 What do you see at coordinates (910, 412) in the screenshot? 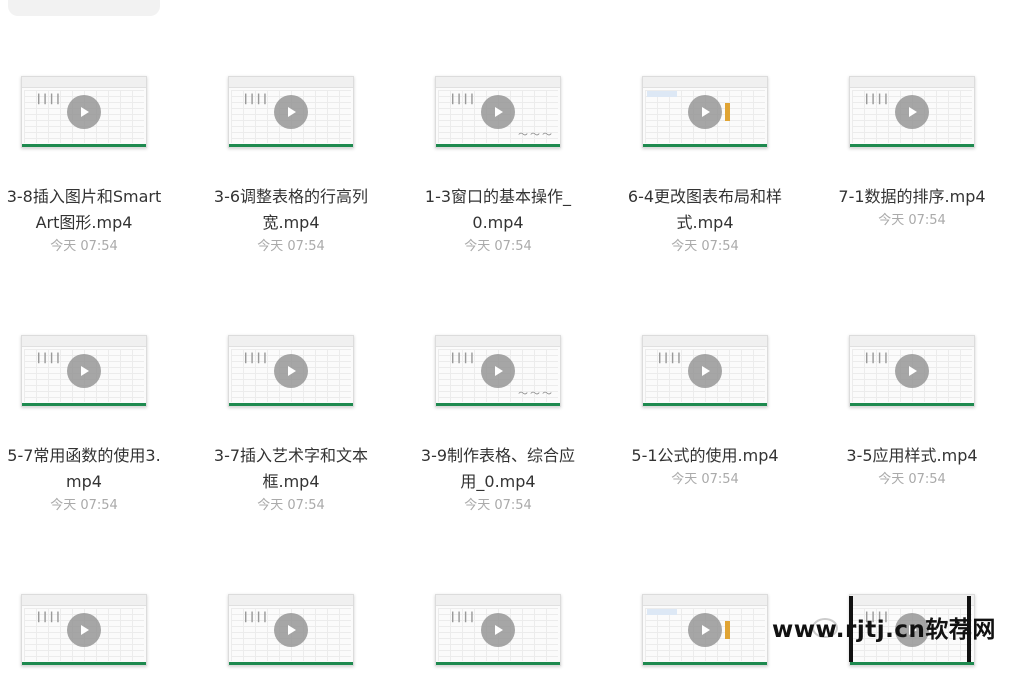
I see `file-item: ┃┃┃┃ 3-5应用样式.mp4 今天 07:54` at bounding box center [910, 412].